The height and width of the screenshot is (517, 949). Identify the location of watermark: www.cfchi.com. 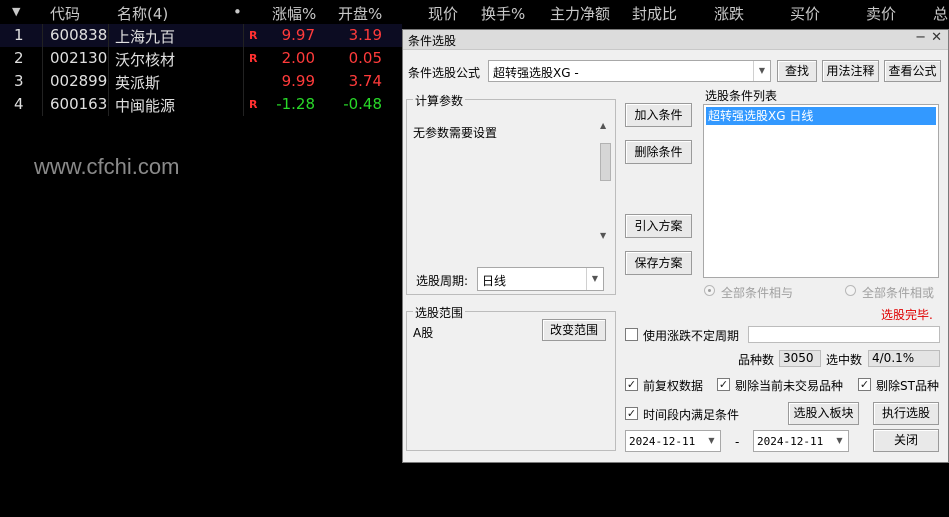
(107, 166).